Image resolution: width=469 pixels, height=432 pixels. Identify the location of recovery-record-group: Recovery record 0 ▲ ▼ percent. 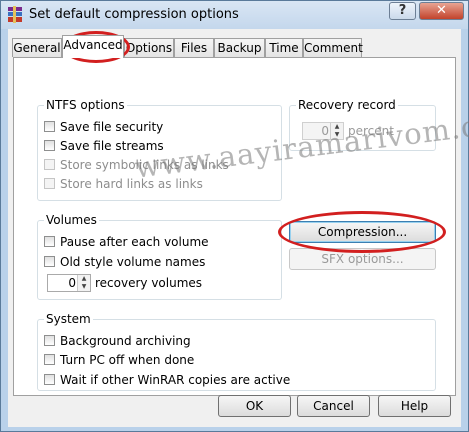
(362, 124).